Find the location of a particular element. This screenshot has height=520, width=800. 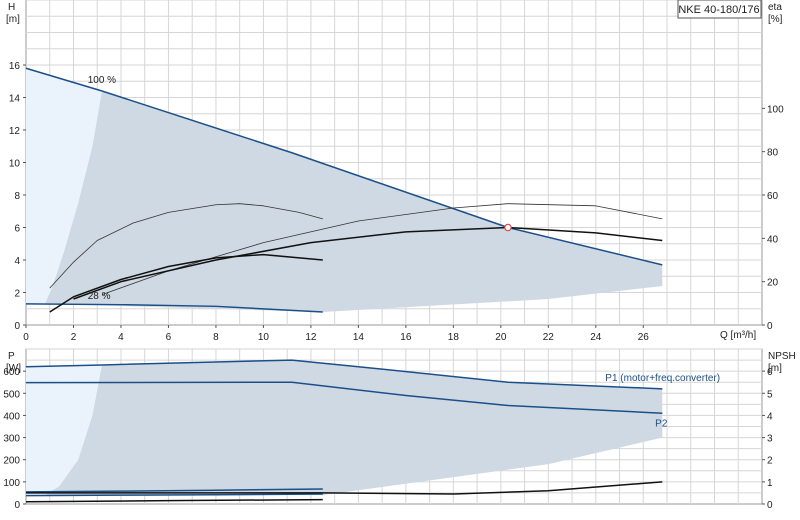

head-y-tick-label: 12 is located at coordinates (15, 131).